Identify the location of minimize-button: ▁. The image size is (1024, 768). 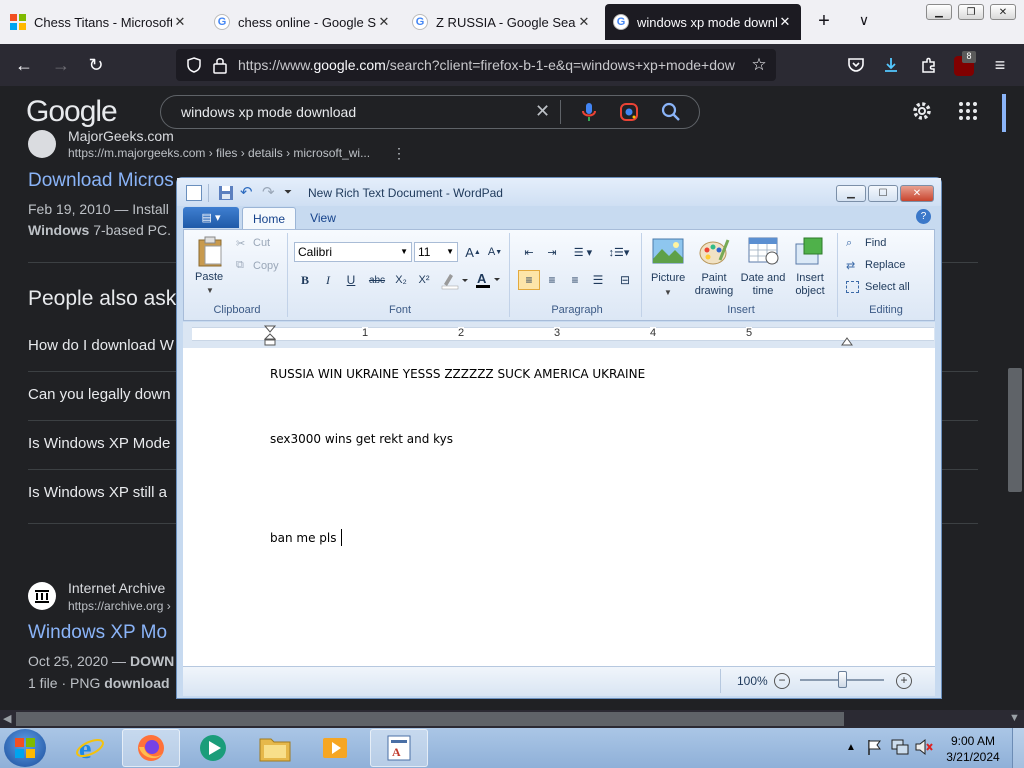
(939, 12).